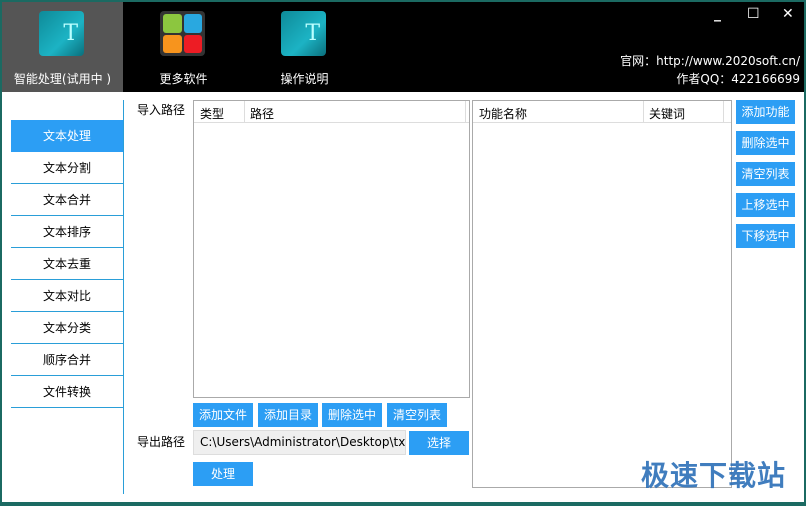 The image size is (806, 506). Describe the element at coordinates (67, 360) in the screenshot. I see `sidebar-item-order-merge: 顺序合并` at that location.